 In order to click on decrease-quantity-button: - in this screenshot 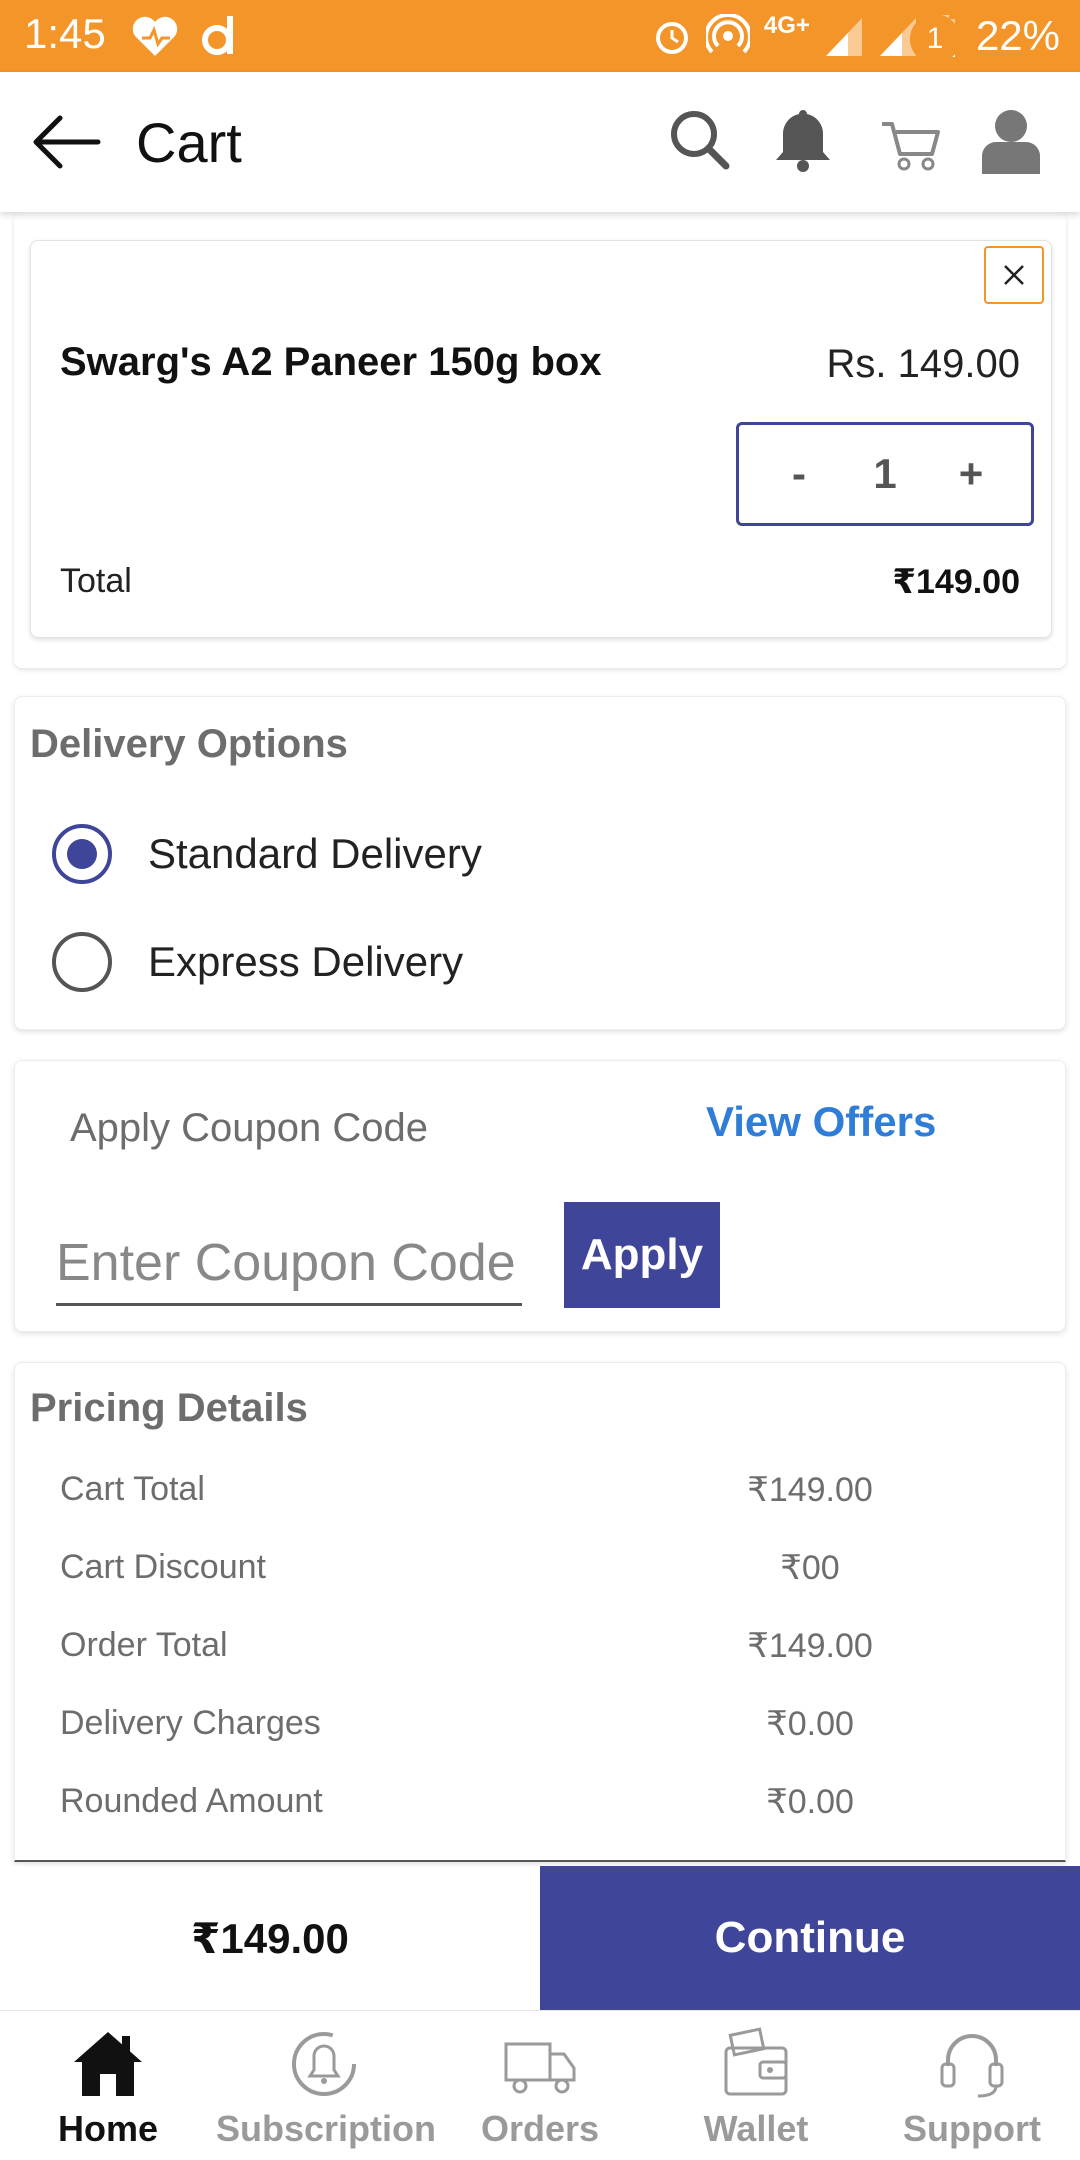, I will do `click(799, 474)`.